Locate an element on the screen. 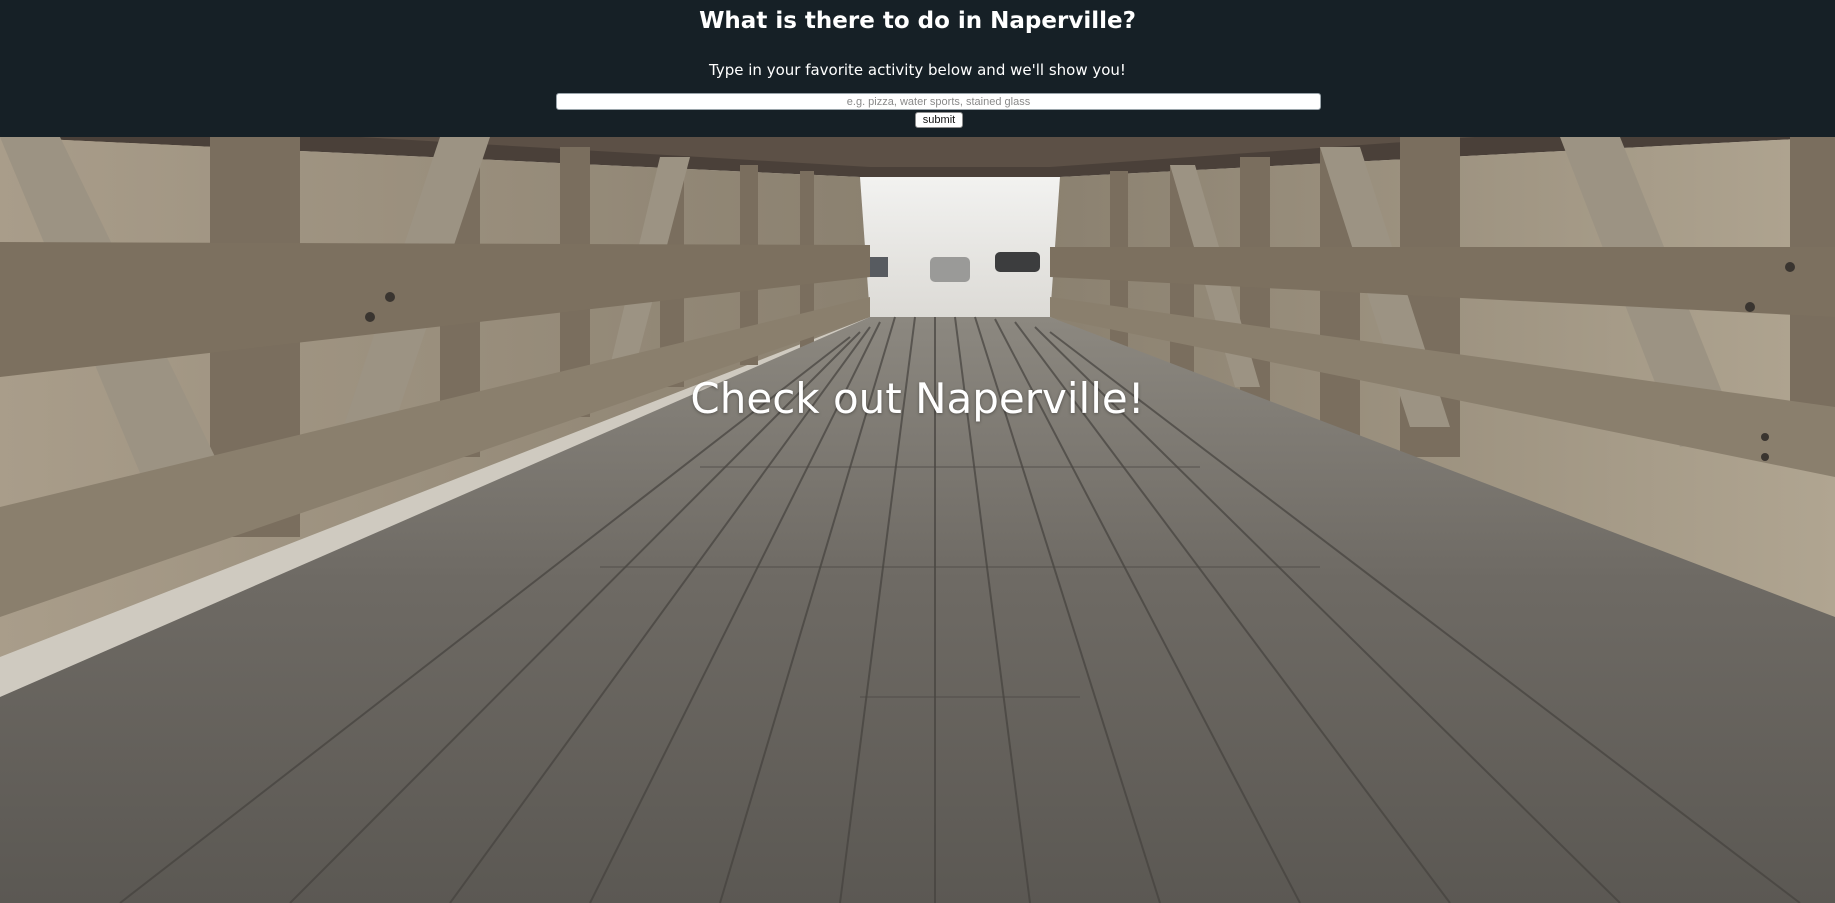  hero-title: Check out Naperville! is located at coordinates (917, 398).